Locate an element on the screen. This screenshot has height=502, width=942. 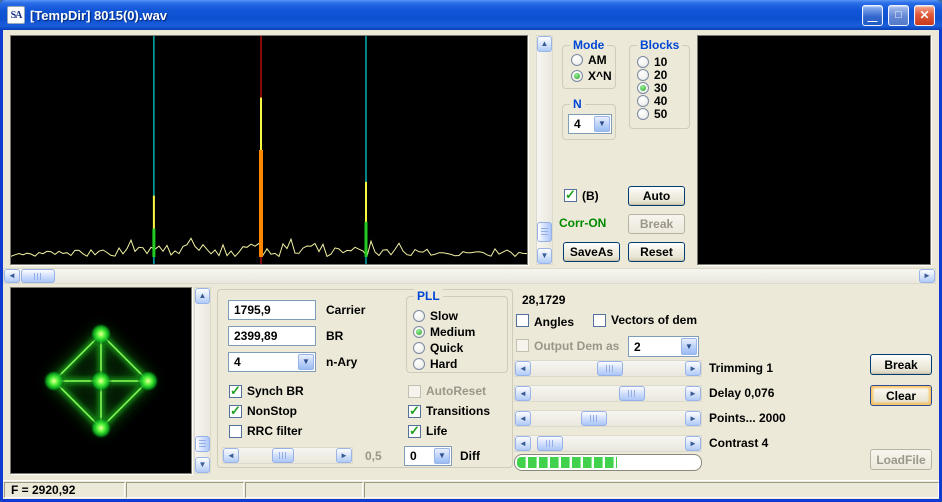
clear-button: Clear is located at coordinates (901, 395).